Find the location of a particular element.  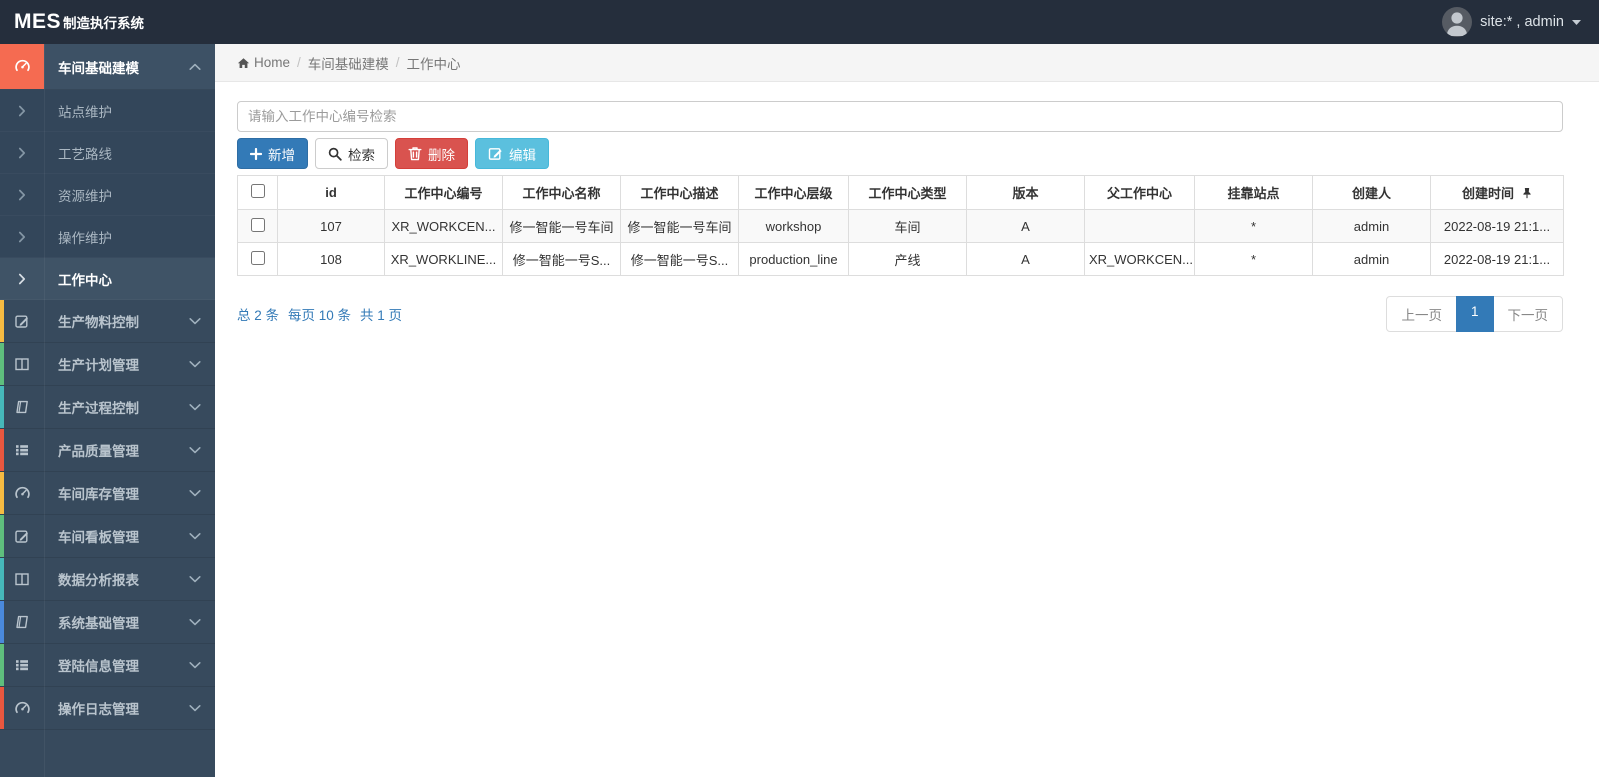

column-header-work-center-name: 工作中心名称 is located at coordinates (561, 192).